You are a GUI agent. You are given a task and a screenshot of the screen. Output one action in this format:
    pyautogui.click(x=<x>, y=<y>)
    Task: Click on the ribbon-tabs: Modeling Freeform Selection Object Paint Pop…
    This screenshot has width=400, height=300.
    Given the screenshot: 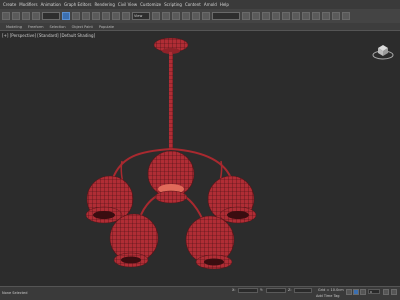 What is the action you would take?
    pyautogui.click(x=200, y=27)
    